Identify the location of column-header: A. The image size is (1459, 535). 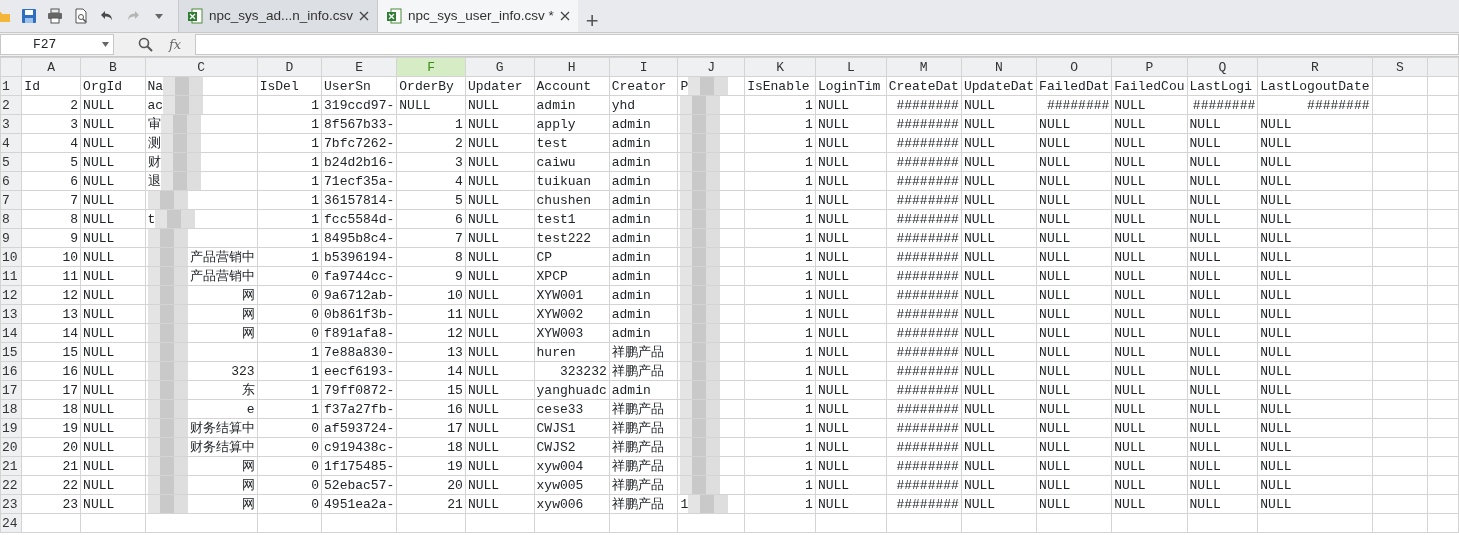
(51, 67).